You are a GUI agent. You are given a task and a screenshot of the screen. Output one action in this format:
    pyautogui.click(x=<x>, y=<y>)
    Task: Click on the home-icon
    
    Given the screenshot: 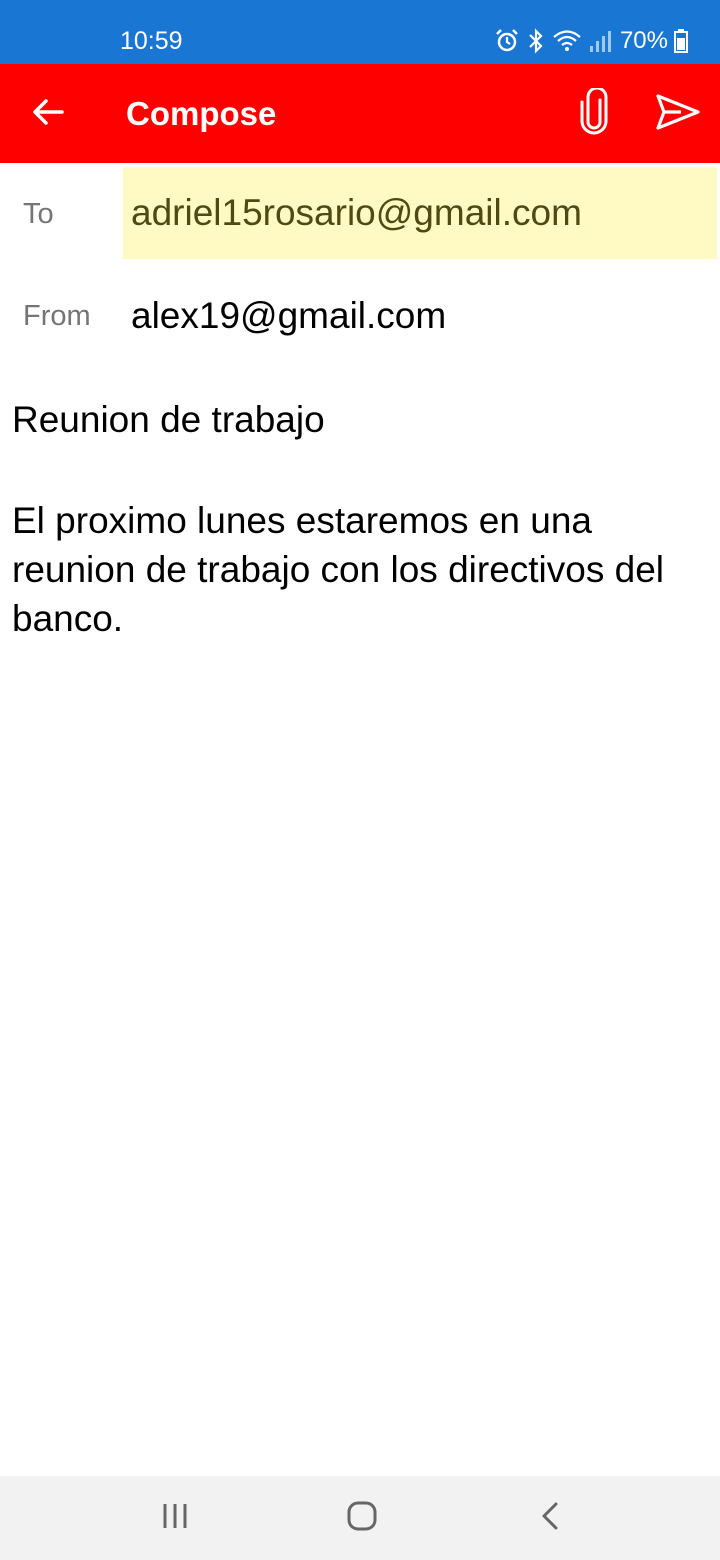 What is the action you would take?
    pyautogui.click(x=362, y=1518)
    